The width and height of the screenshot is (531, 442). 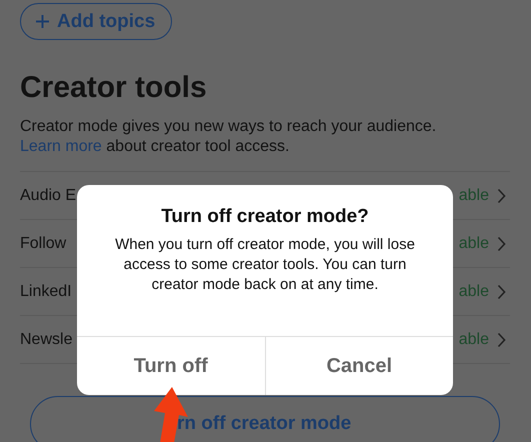 I want to click on tool-name: LinkedI, so click(x=46, y=291).